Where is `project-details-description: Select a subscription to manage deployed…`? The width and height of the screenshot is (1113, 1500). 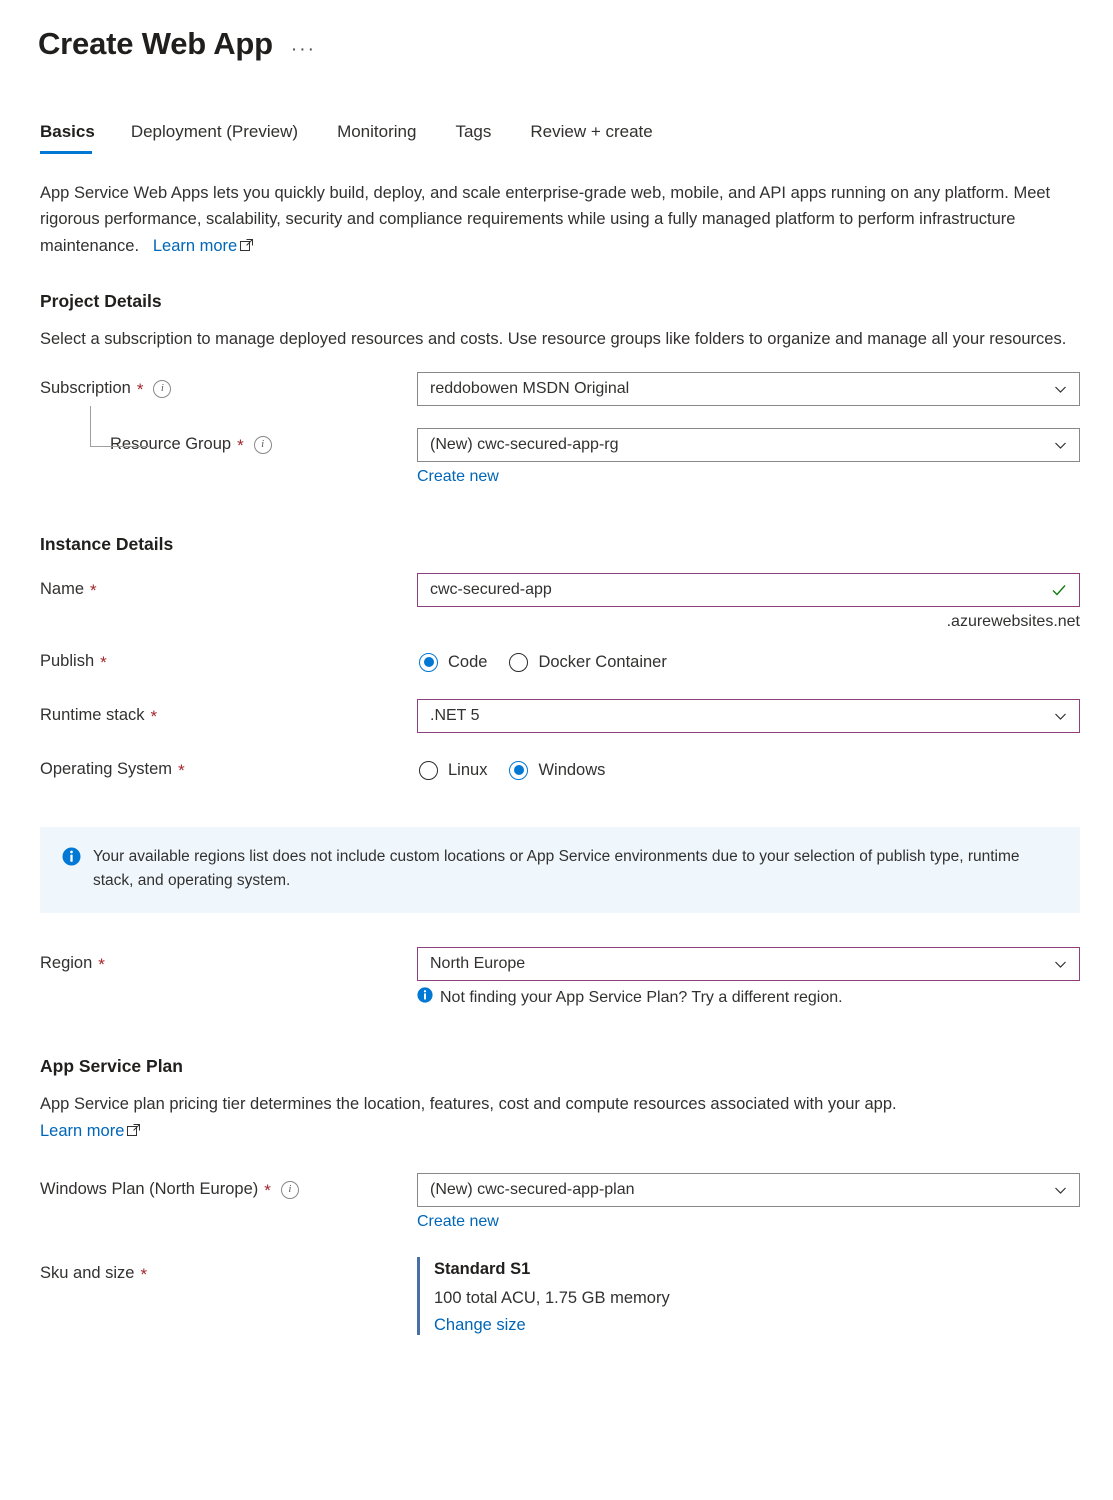 project-details-description: Select a subscription to manage deployed… is located at coordinates (553, 338).